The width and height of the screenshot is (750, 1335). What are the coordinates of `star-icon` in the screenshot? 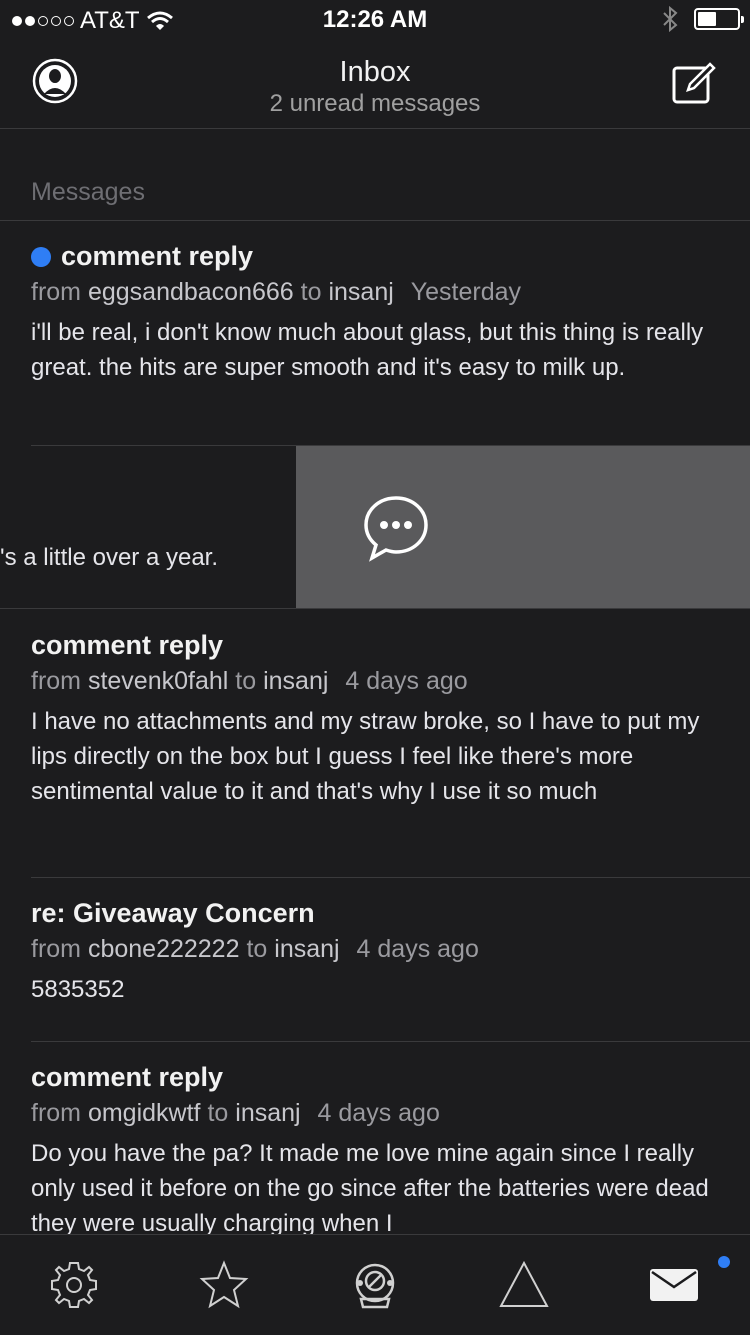 It's located at (224, 1284).